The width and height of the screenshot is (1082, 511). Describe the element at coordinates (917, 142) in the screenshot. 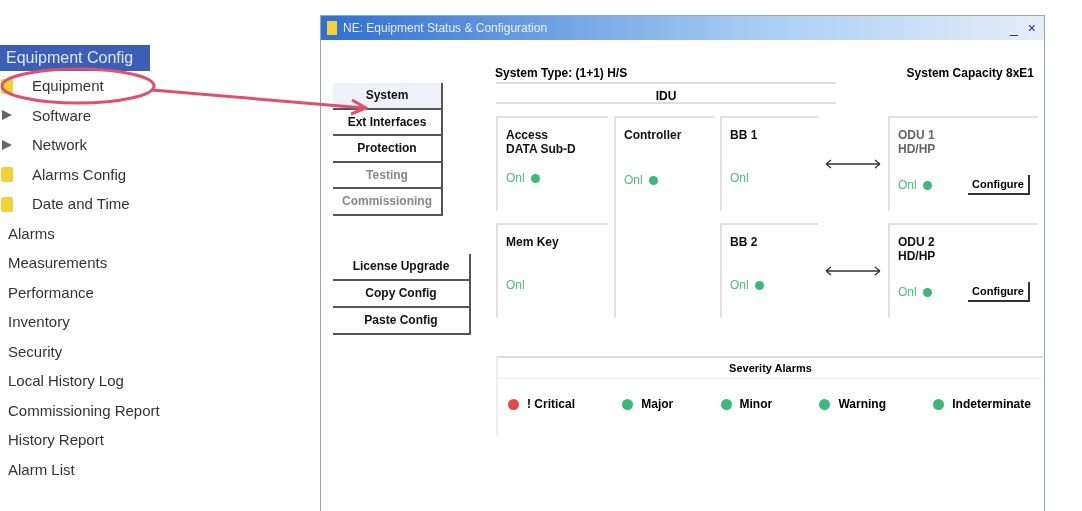

I see `module-name: ODU 1 HD/HP` at that location.